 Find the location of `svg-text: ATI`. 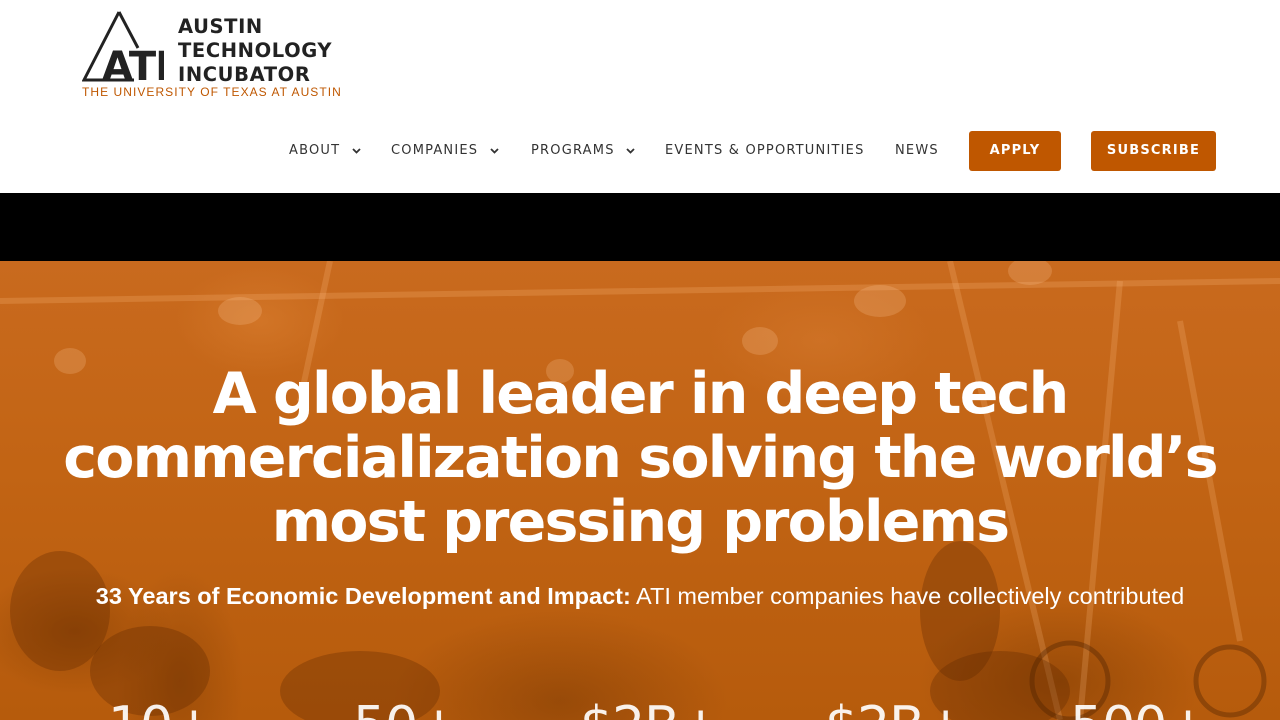

svg-text: ATI is located at coordinates (133, 64).